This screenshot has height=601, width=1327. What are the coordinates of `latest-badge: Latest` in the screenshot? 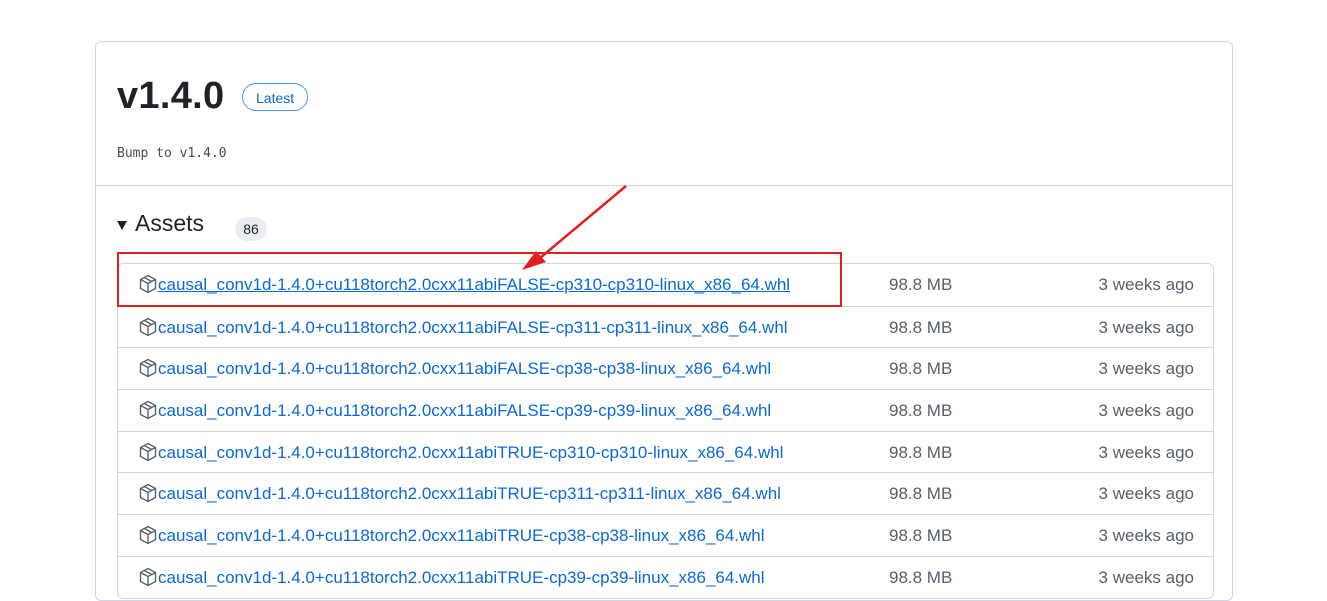 It's located at (275, 97).